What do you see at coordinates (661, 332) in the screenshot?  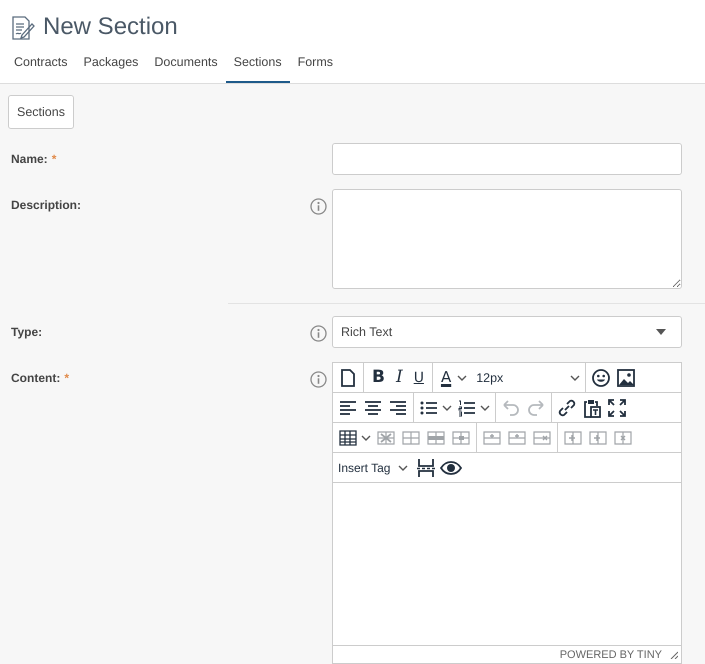 I see `dropdown-arrow-icon` at bounding box center [661, 332].